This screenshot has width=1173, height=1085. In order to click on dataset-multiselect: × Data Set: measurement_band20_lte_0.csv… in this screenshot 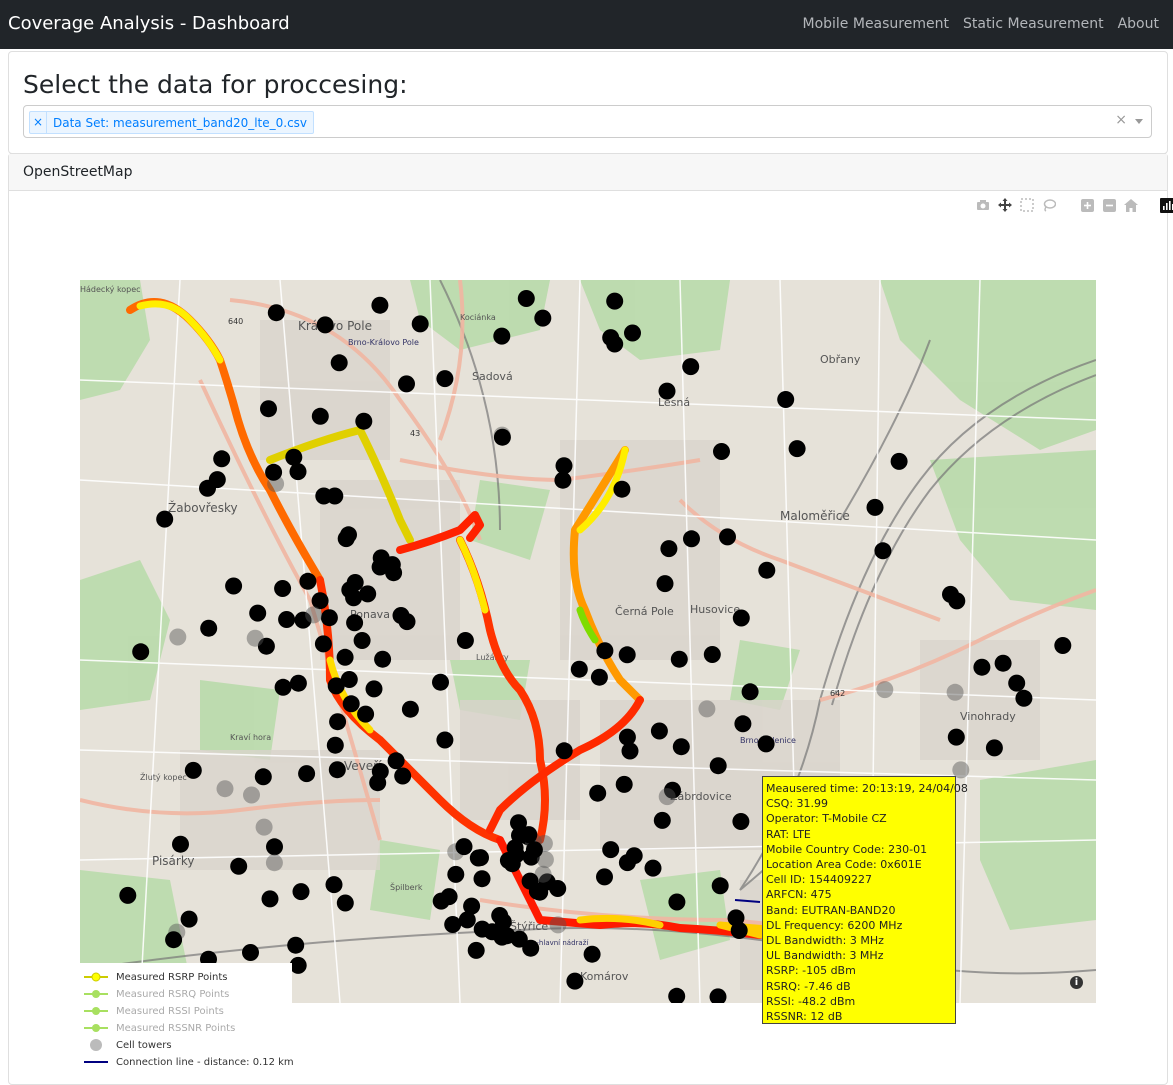, I will do `click(587, 121)`.